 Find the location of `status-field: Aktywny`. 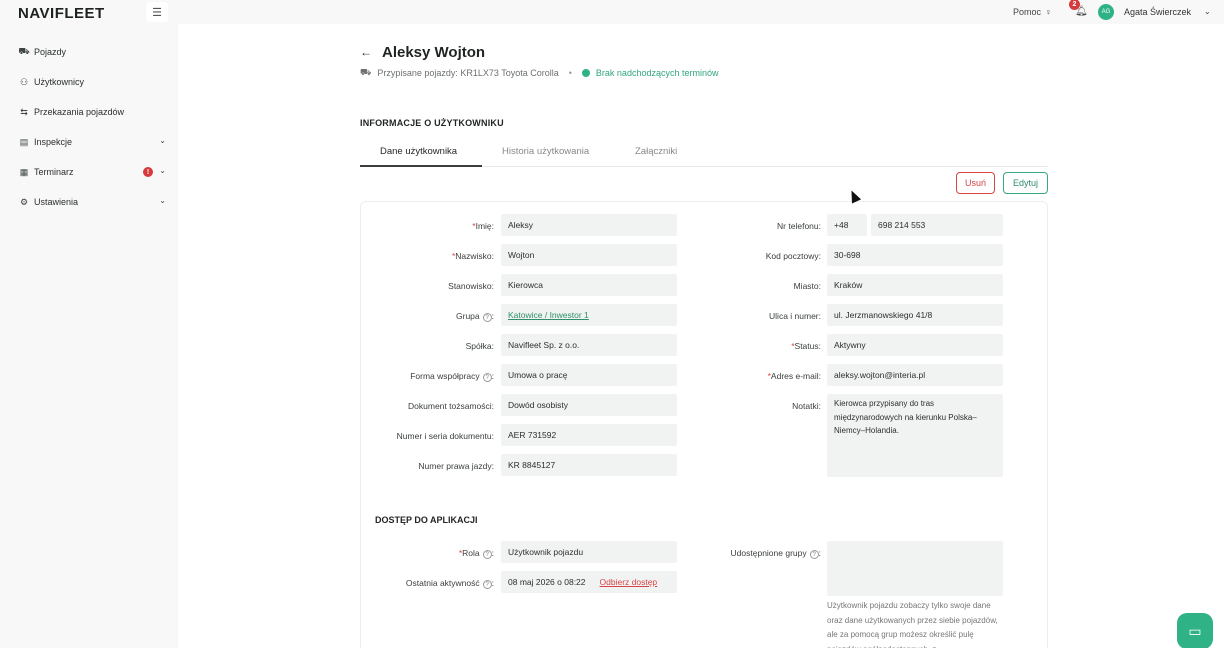

status-field: Aktywny is located at coordinates (915, 345).